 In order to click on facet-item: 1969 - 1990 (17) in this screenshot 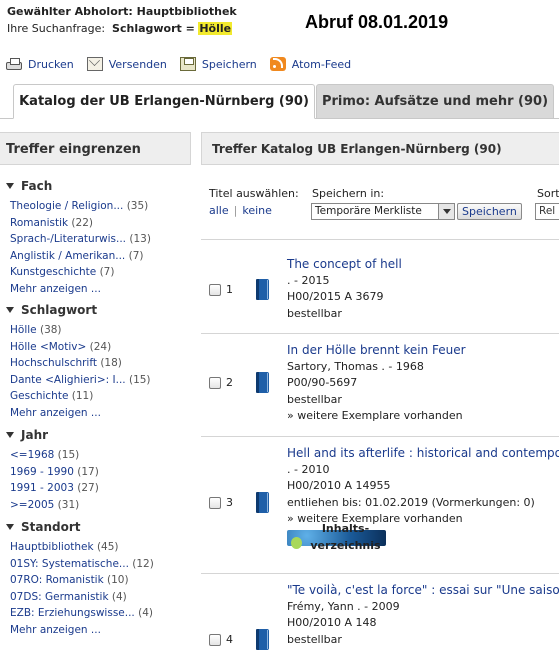, I will do `click(100, 472)`.